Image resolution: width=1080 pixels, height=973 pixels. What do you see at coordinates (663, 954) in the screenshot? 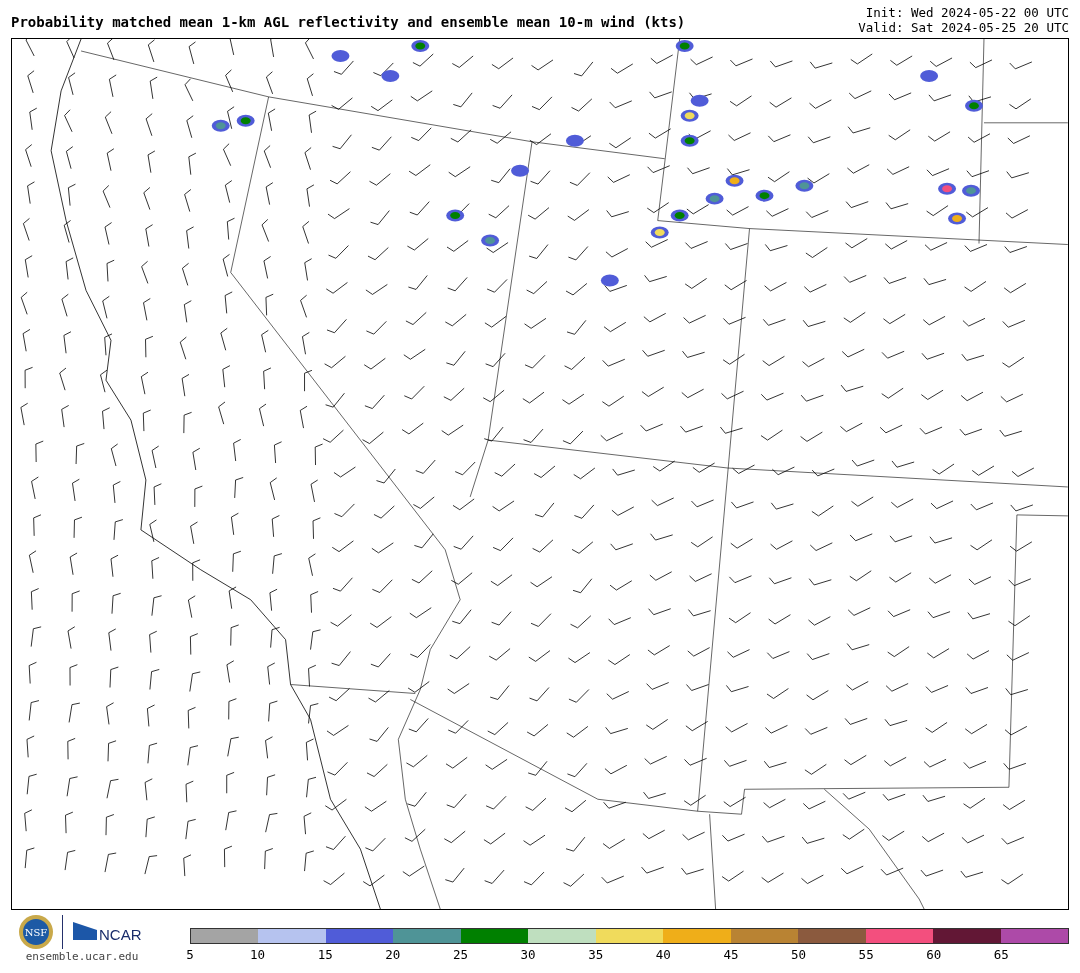
I see `scale-label: 40` at bounding box center [663, 954].